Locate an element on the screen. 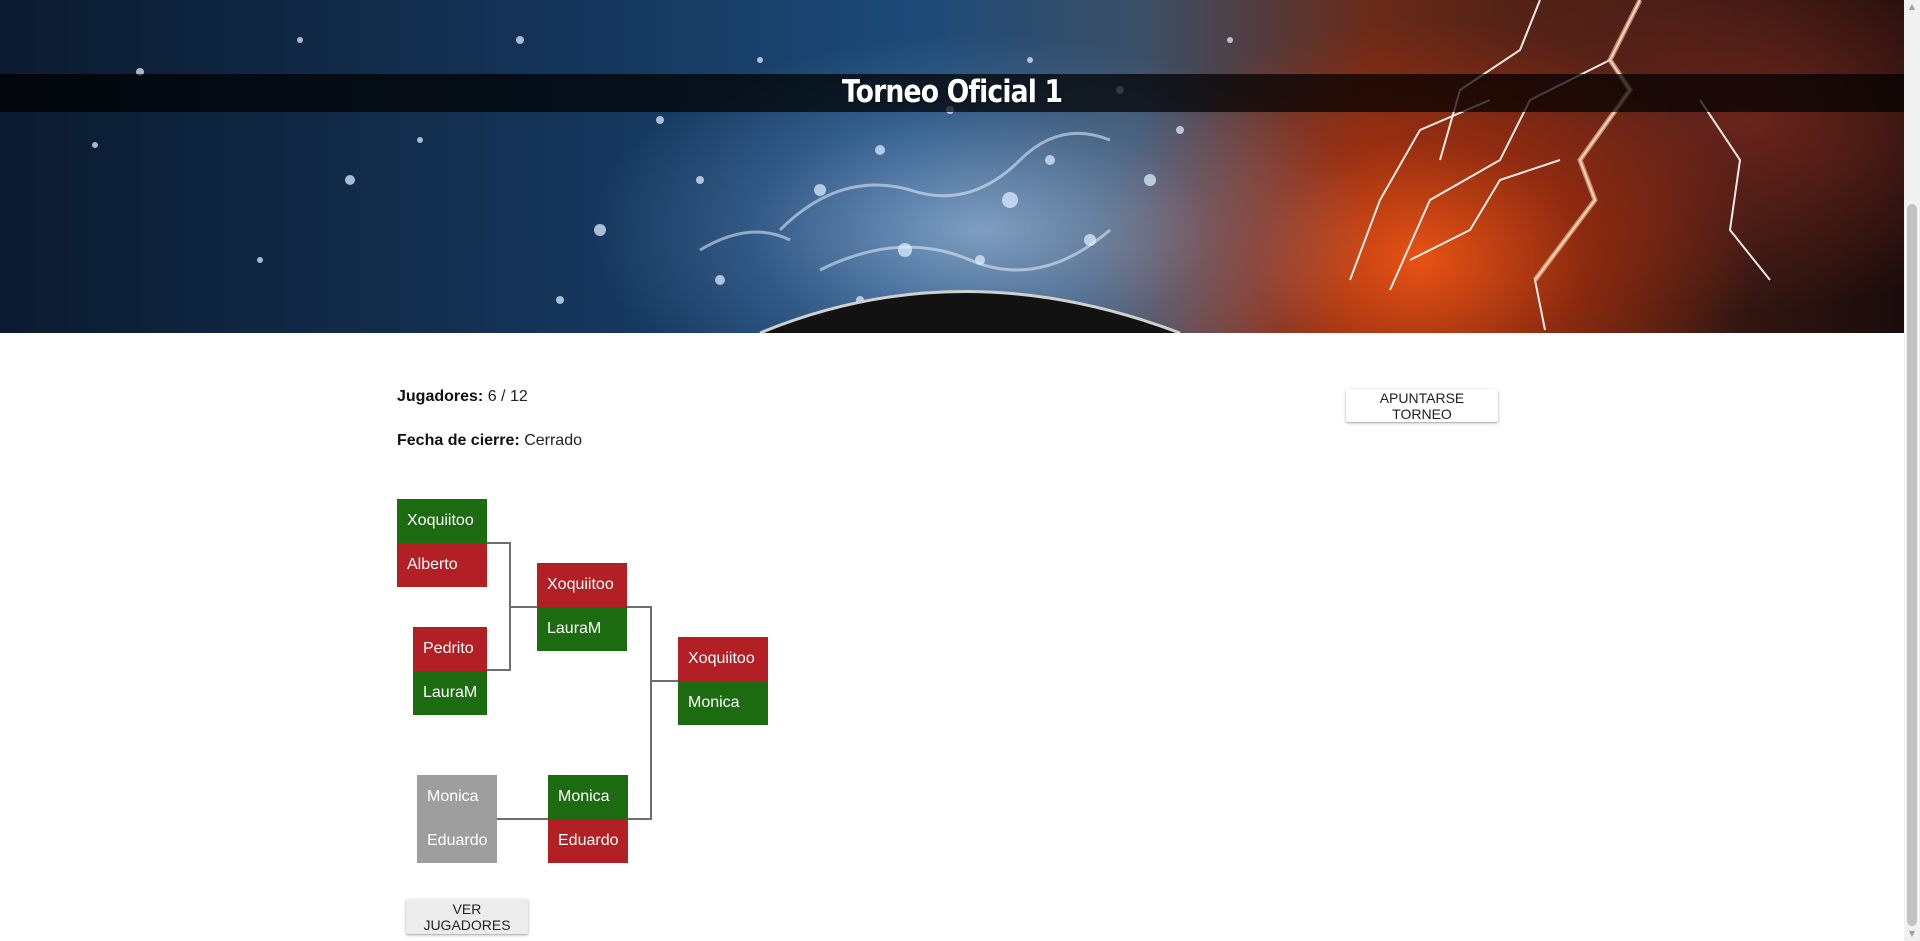 The width and height of the screenshot is (1920, 941). players-value: 6 / 12 is located at coordinates (507, 396).